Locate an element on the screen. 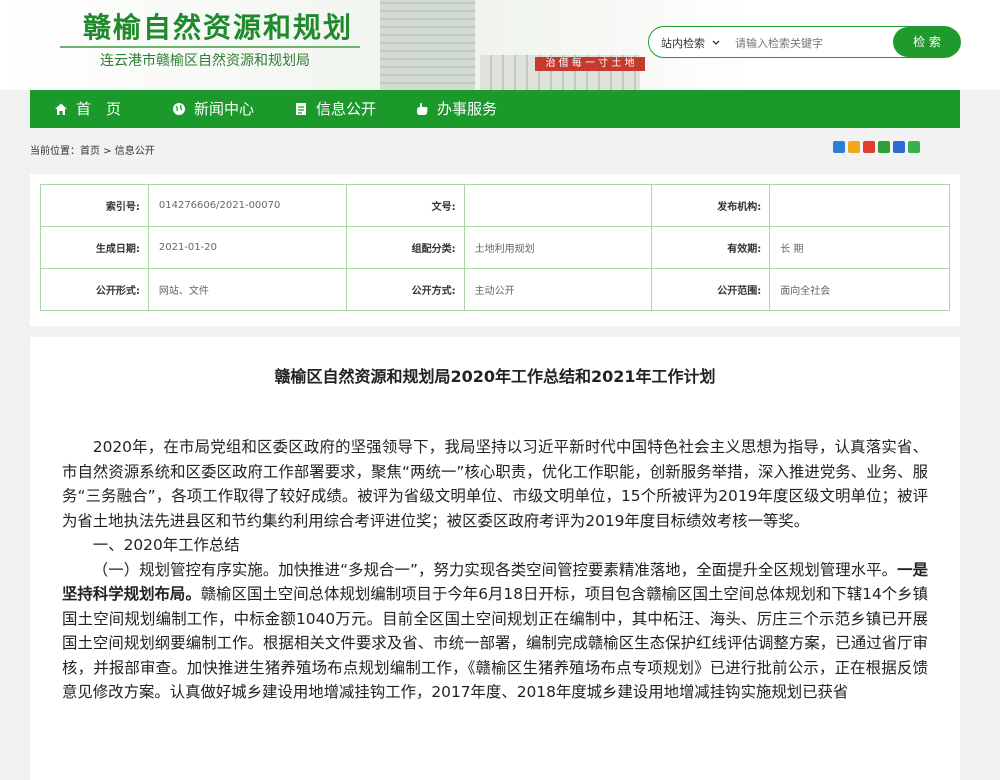  meta-label-docno: 文号: is located at coordinates (405, 205).